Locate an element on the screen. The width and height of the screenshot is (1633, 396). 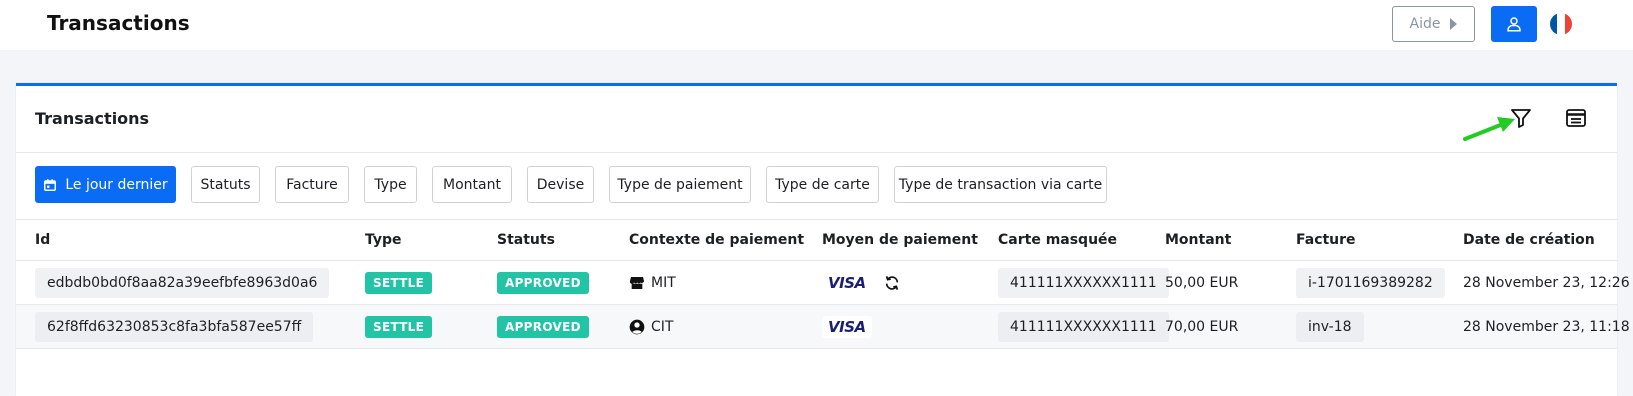
column-header-montant: Montant is located at coordinates (1198, 240).